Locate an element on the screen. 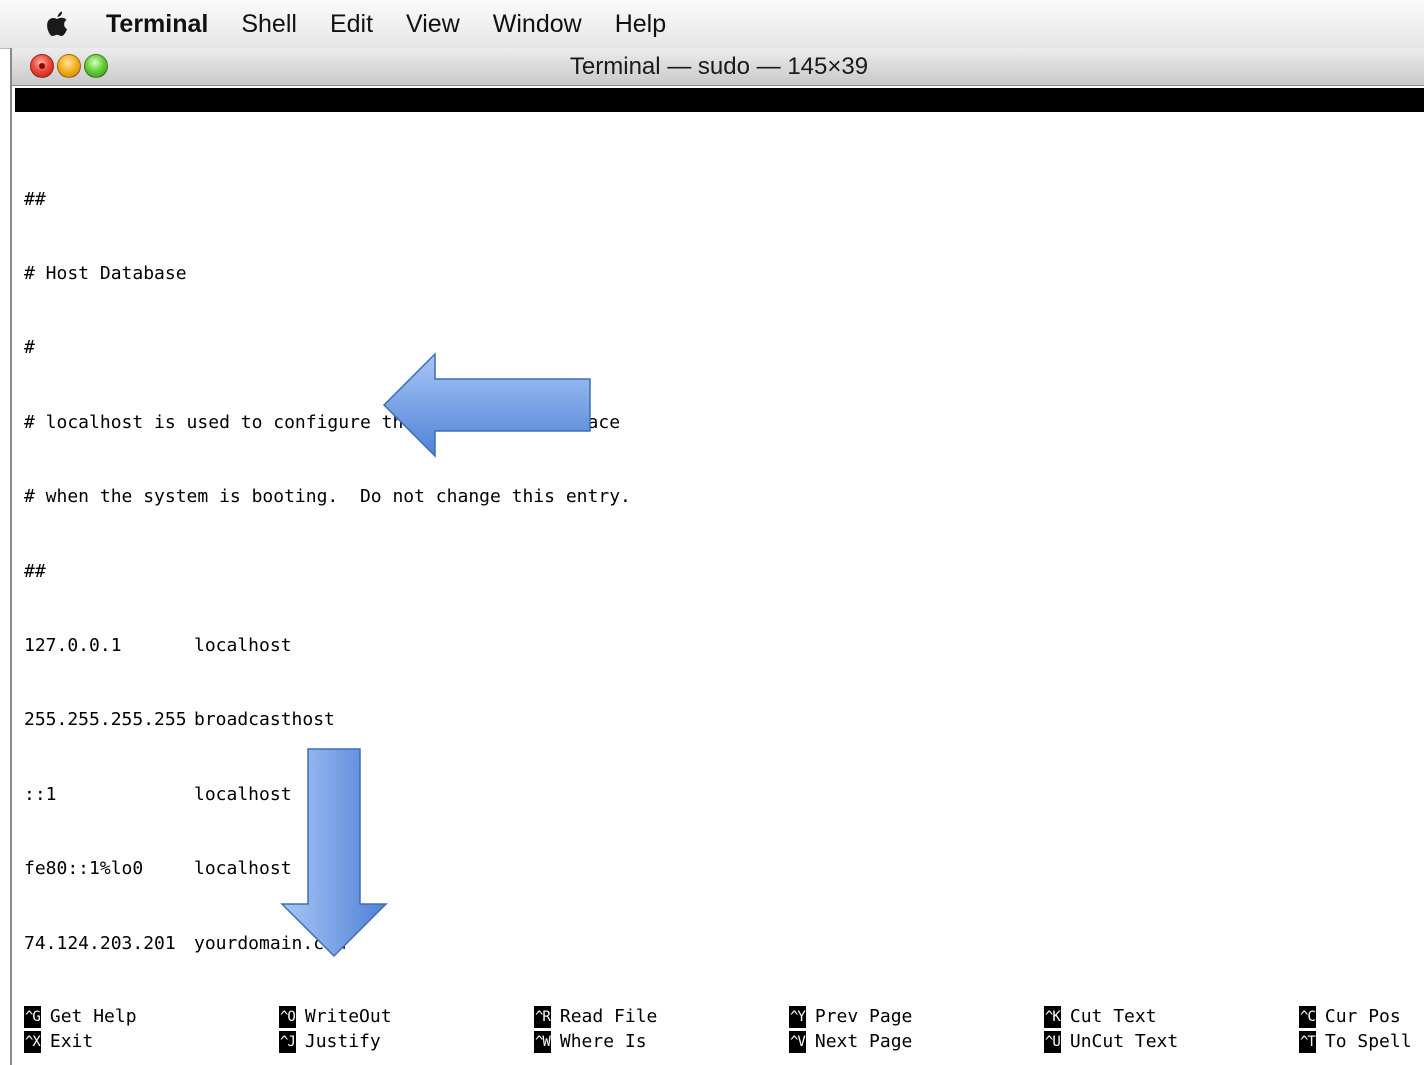  shortcut-label: Where Is is located at coordinates (603, 1041).